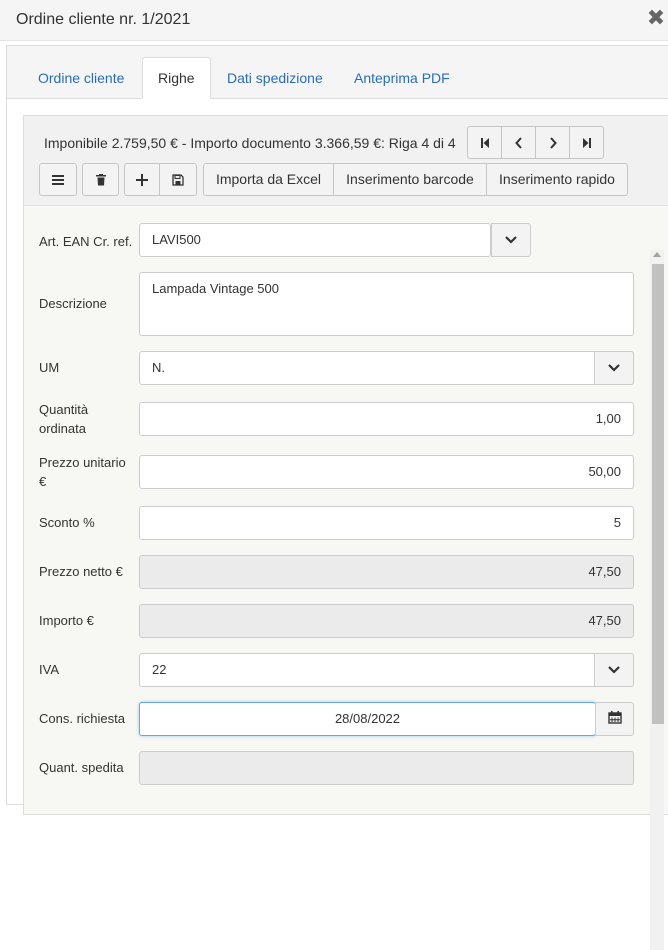 The image size is (668, 950). What do you see at coordinates (386, 572) in the screenshot?
I see `net-price-field: 47,50` at bounding box center [386, 572].